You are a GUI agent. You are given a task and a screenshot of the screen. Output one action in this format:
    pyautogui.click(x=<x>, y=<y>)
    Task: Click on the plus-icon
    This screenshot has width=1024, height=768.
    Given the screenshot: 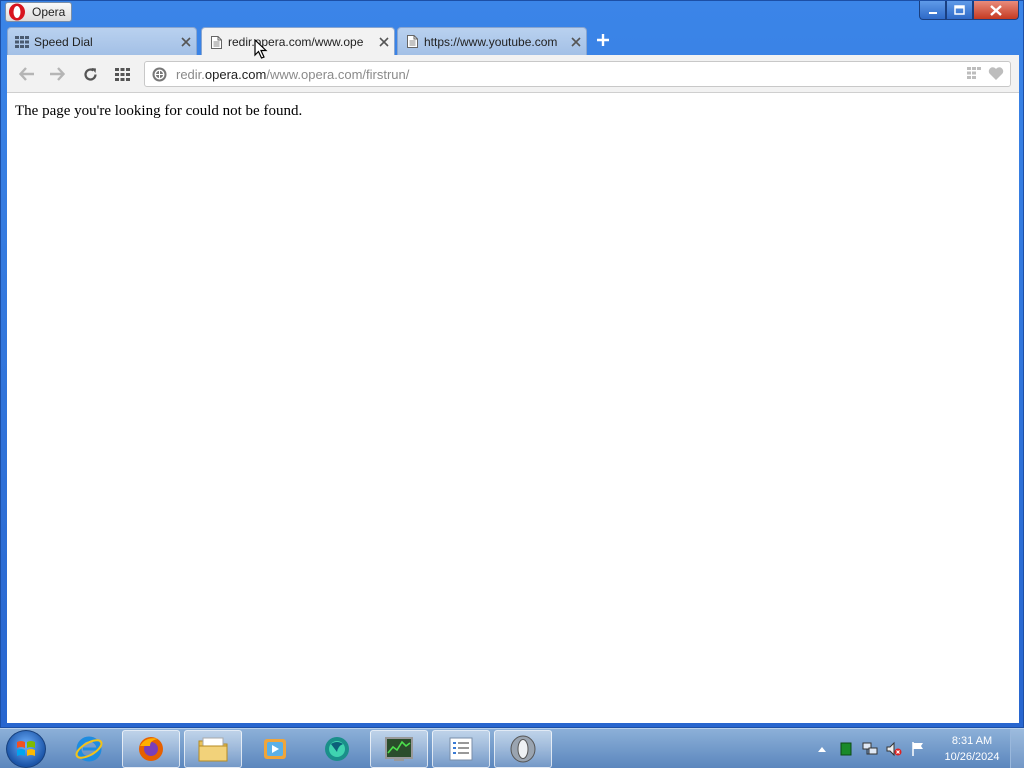 What is the action you would take?
    pyautogui.click(x=603, y=40)
    